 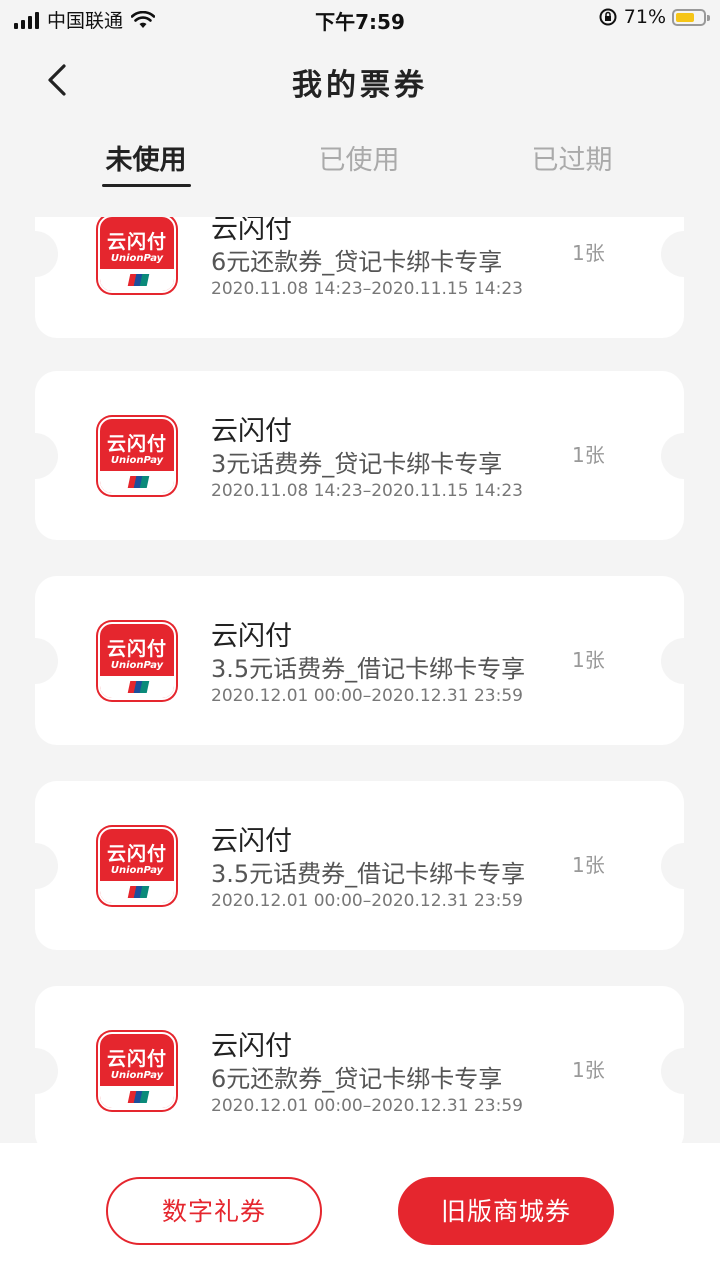 What do you see at coordinates (359, 157) in the screenshot?
I see `tab-used: 已使用` at bounding box center [359, 157].